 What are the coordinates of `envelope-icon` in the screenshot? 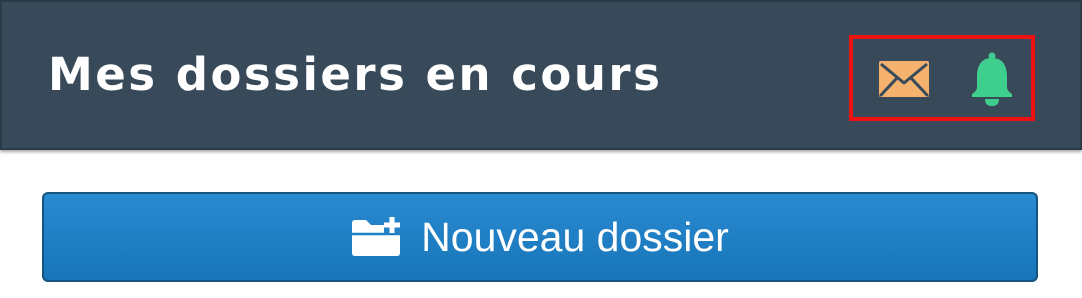 It's located at (904, 79).